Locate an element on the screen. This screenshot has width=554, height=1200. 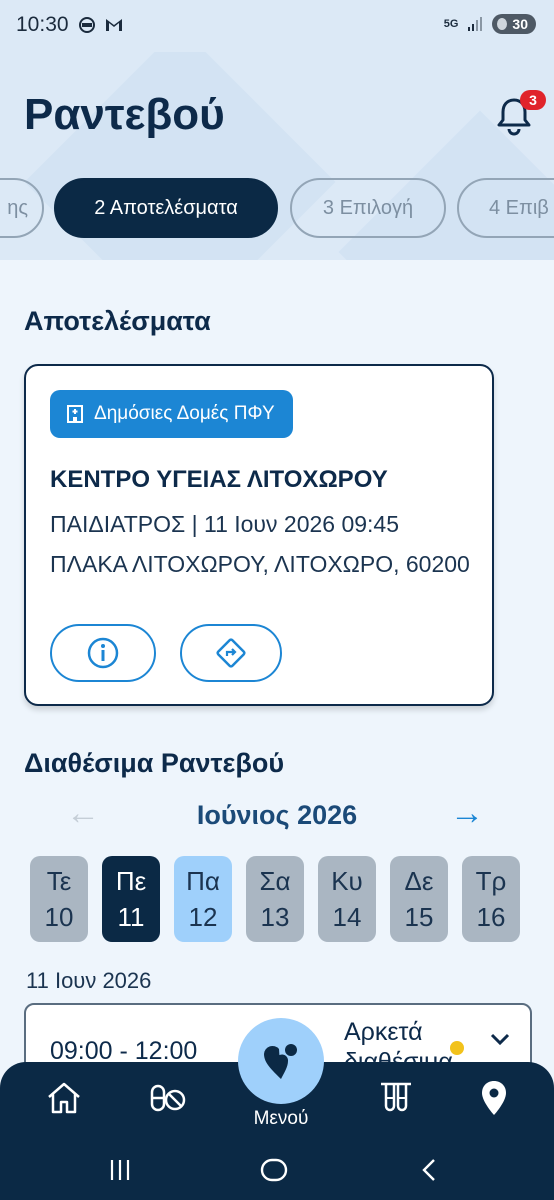
available-heading: Διαθέσιμα Ραντεβού is located at coordinates (154, 763).